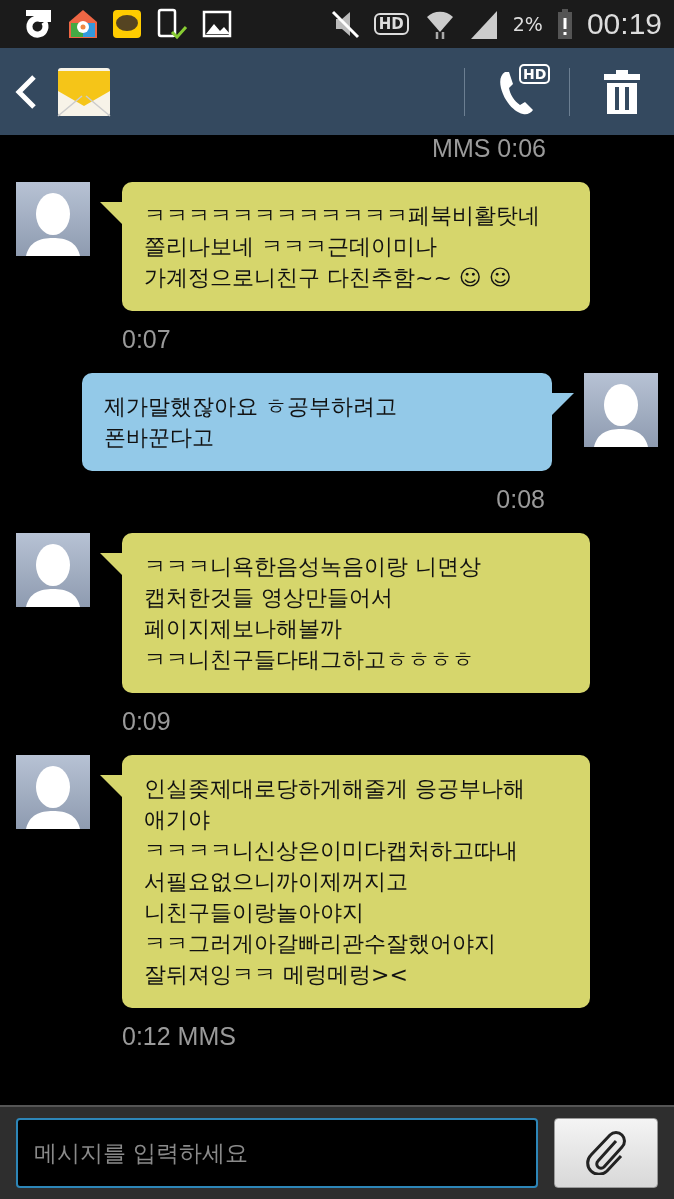  I want to click on clock: 00:19, so click(624, 24).